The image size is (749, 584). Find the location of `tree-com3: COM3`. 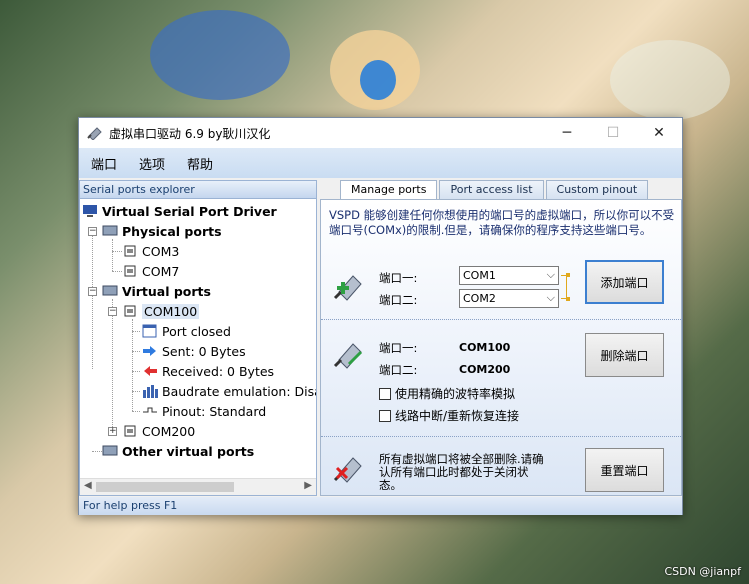

tree-com3: COM3 is located at coordinates (150, 251).